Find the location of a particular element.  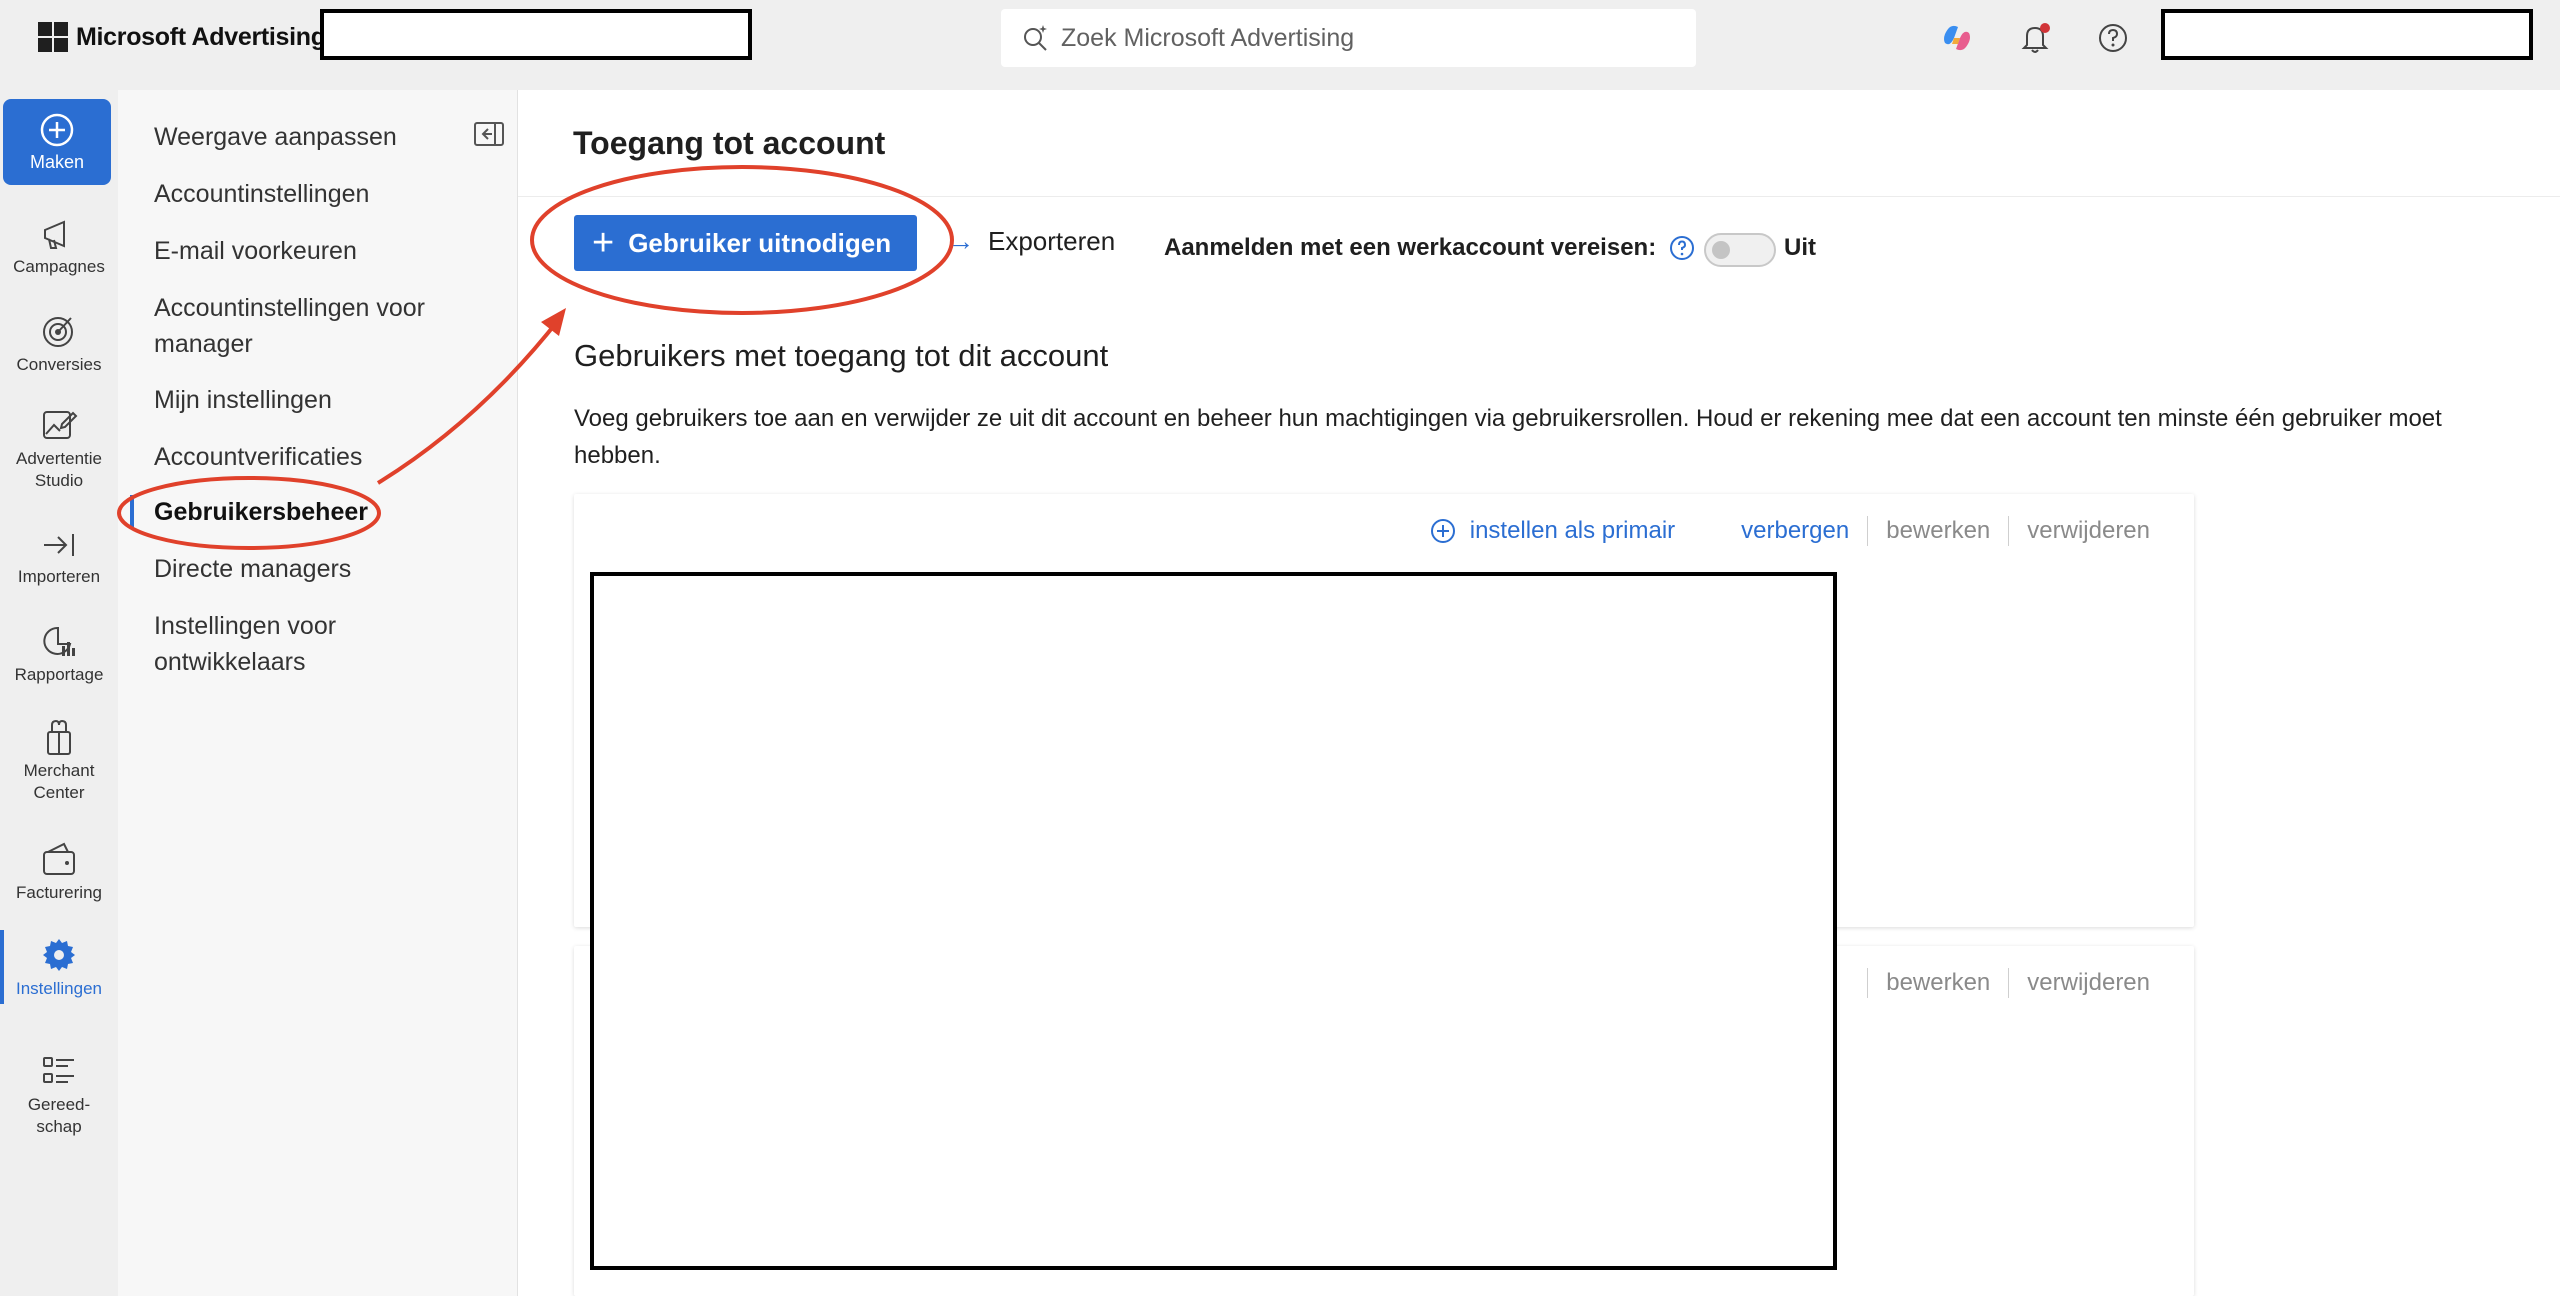

tools-list-icon is located at coordinates (58, 1070).